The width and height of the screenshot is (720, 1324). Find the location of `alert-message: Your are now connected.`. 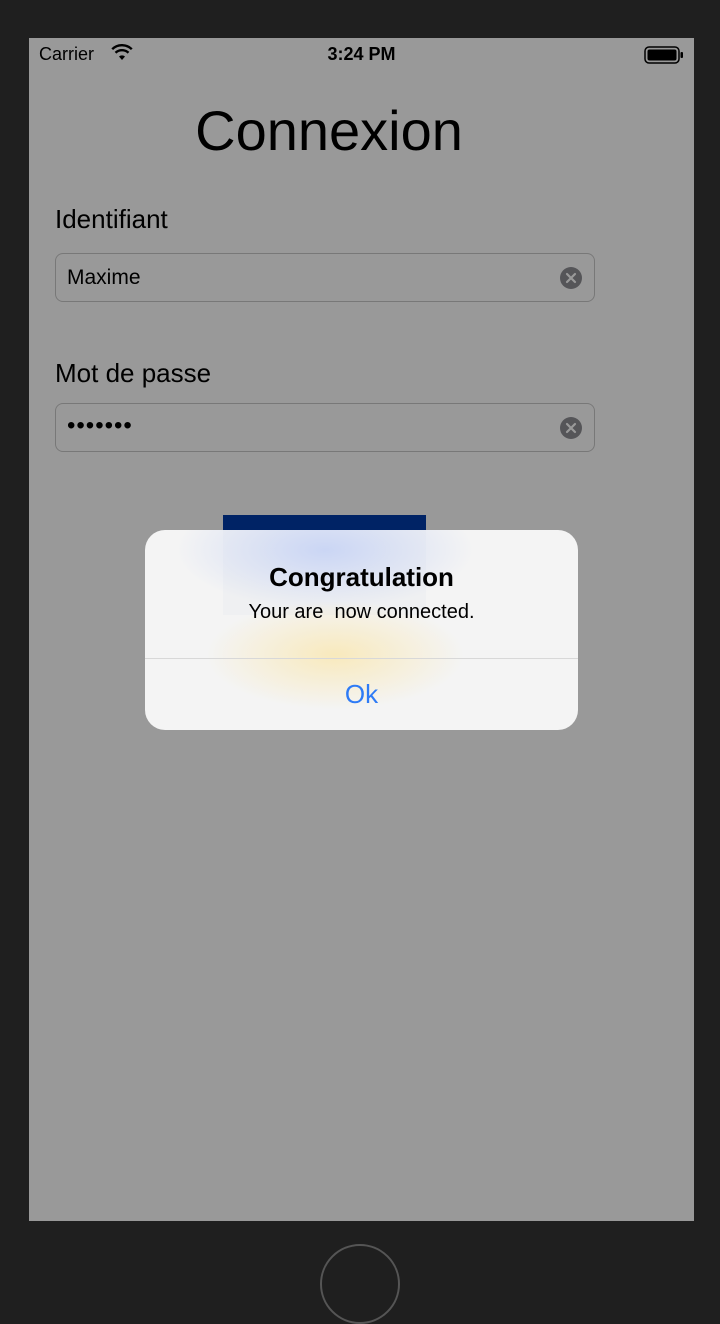

alert-message: Your are now connected. is located at coordinates (361, 612).